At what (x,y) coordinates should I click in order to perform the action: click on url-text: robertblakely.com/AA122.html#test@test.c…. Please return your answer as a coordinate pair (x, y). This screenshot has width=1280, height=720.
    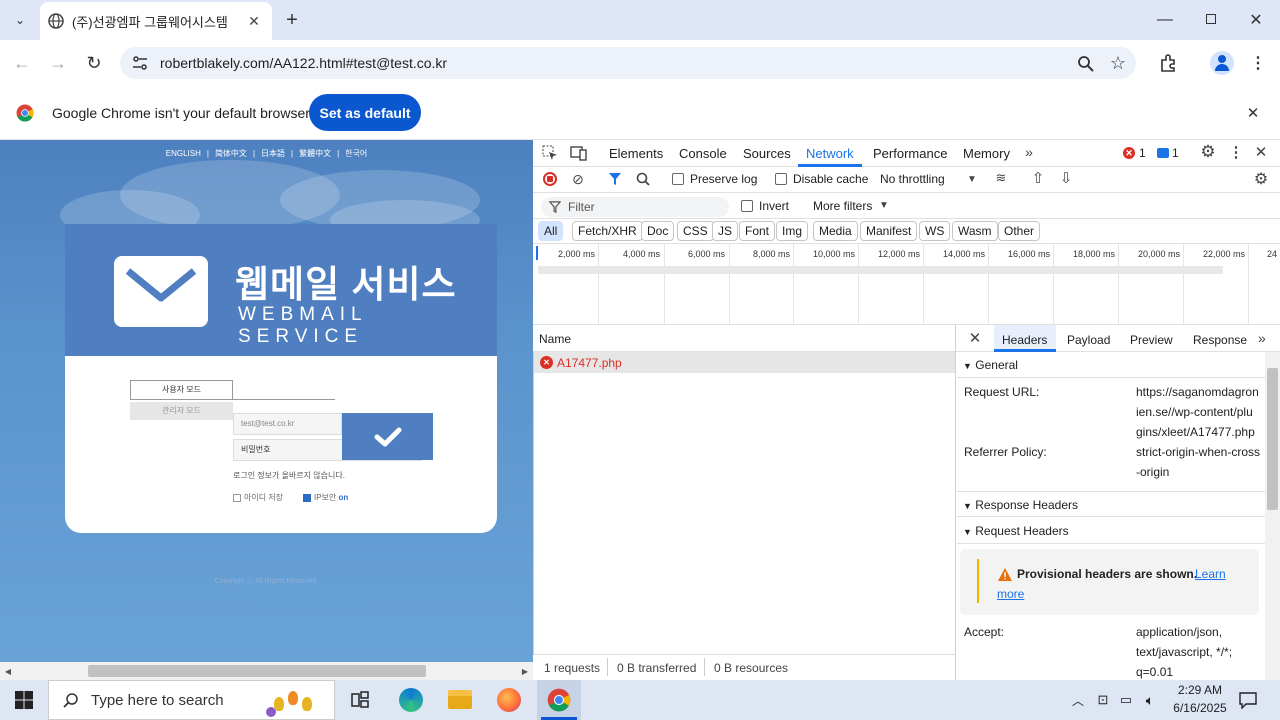
    Looking at the image, I should click on (303, 63).